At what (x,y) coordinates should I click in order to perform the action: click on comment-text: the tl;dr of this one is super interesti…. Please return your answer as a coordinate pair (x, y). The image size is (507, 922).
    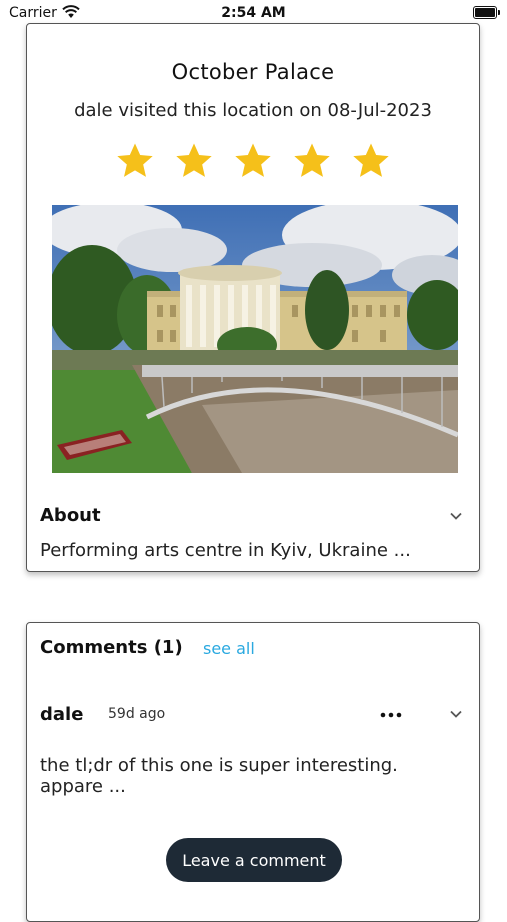
    Looking at the image, I should click on (219, 776).